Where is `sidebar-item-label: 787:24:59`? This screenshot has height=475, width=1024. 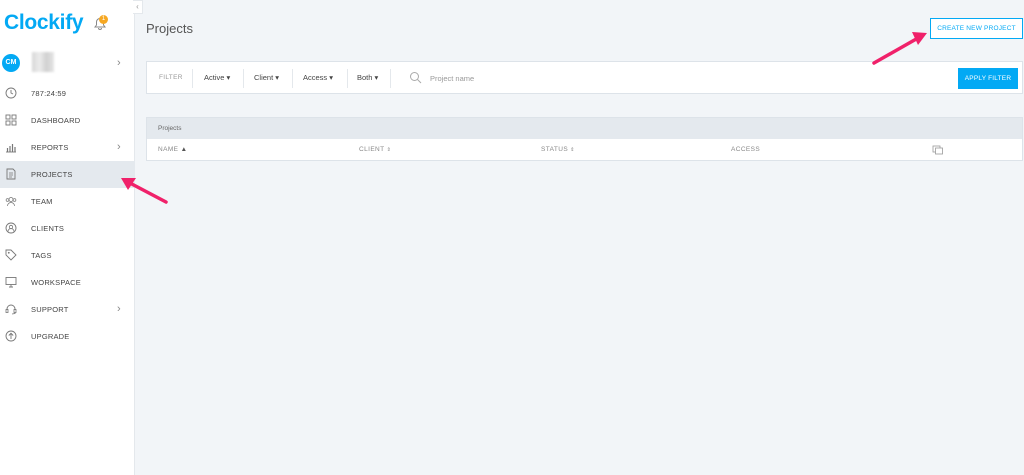
sidebar-item-label: 787:24:59 is located at coordinates (49, 93).